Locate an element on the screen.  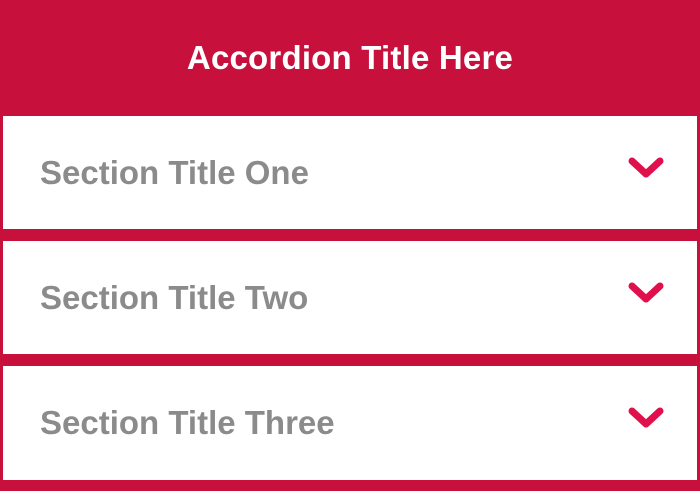
section-two-label: Section Title Two is located at coordinates (174, 297).